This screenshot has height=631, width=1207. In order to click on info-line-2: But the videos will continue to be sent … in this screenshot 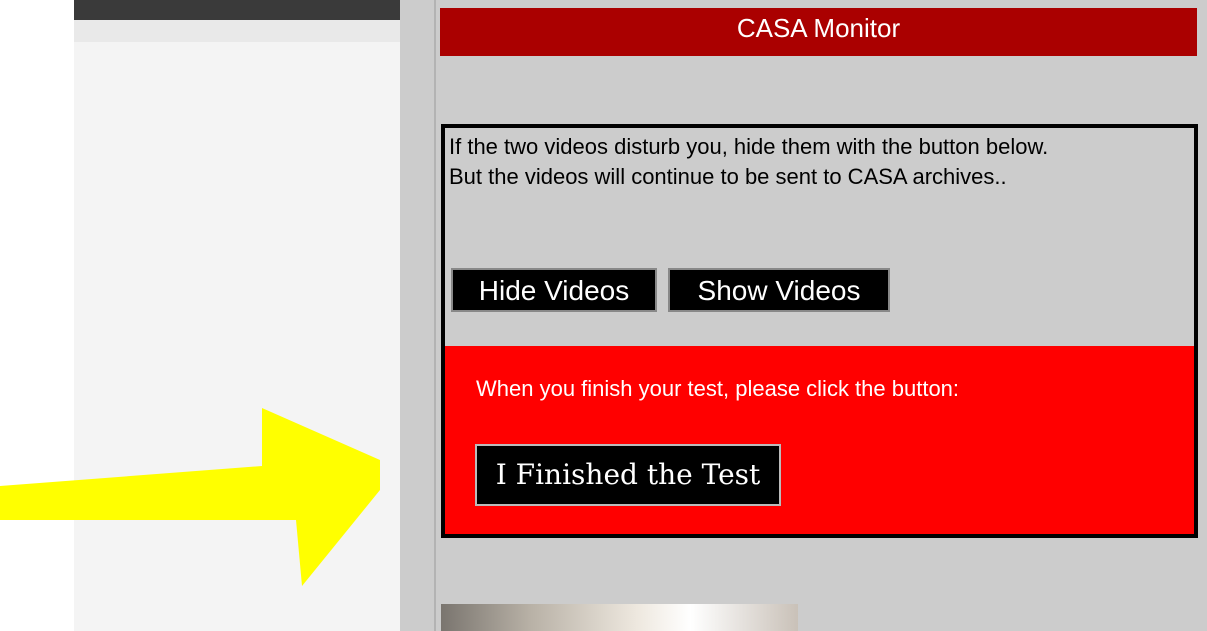, I will do `click(728, 176)`.